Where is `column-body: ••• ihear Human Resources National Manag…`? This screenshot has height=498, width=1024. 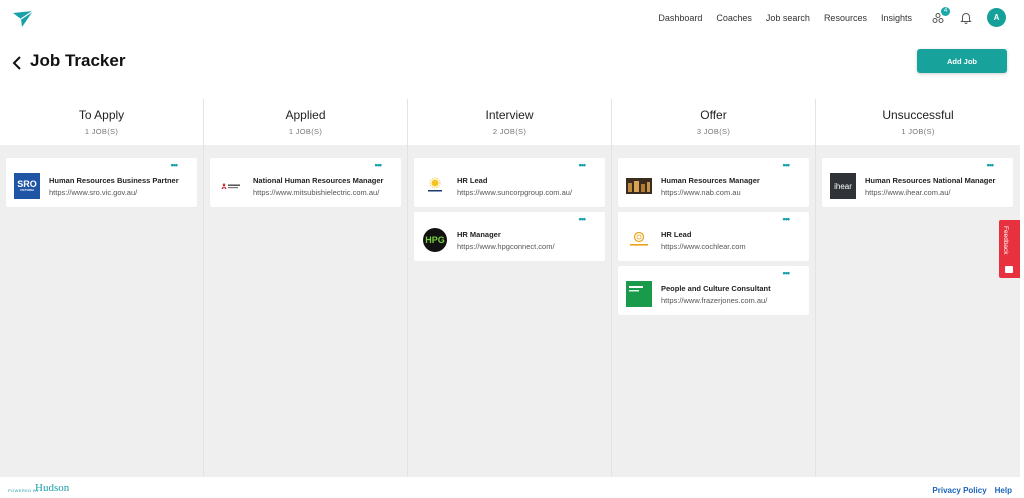
column-body: ••• ihear Human Resources National Manag… is located at coordinates (918, 311).